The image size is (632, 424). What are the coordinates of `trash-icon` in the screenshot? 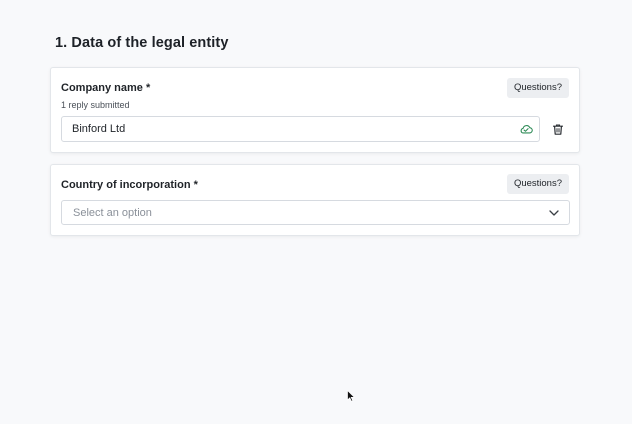 It's located at (558, 129).